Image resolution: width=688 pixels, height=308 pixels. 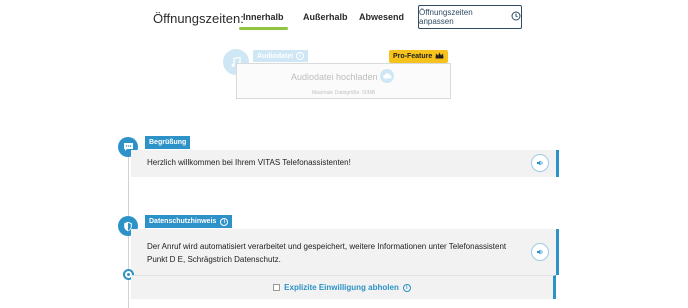 What do you see at coordinates (275, 56) in the screenshot?
I see `audio-file-label: Audiodatei` at bounding box center [275, 56].